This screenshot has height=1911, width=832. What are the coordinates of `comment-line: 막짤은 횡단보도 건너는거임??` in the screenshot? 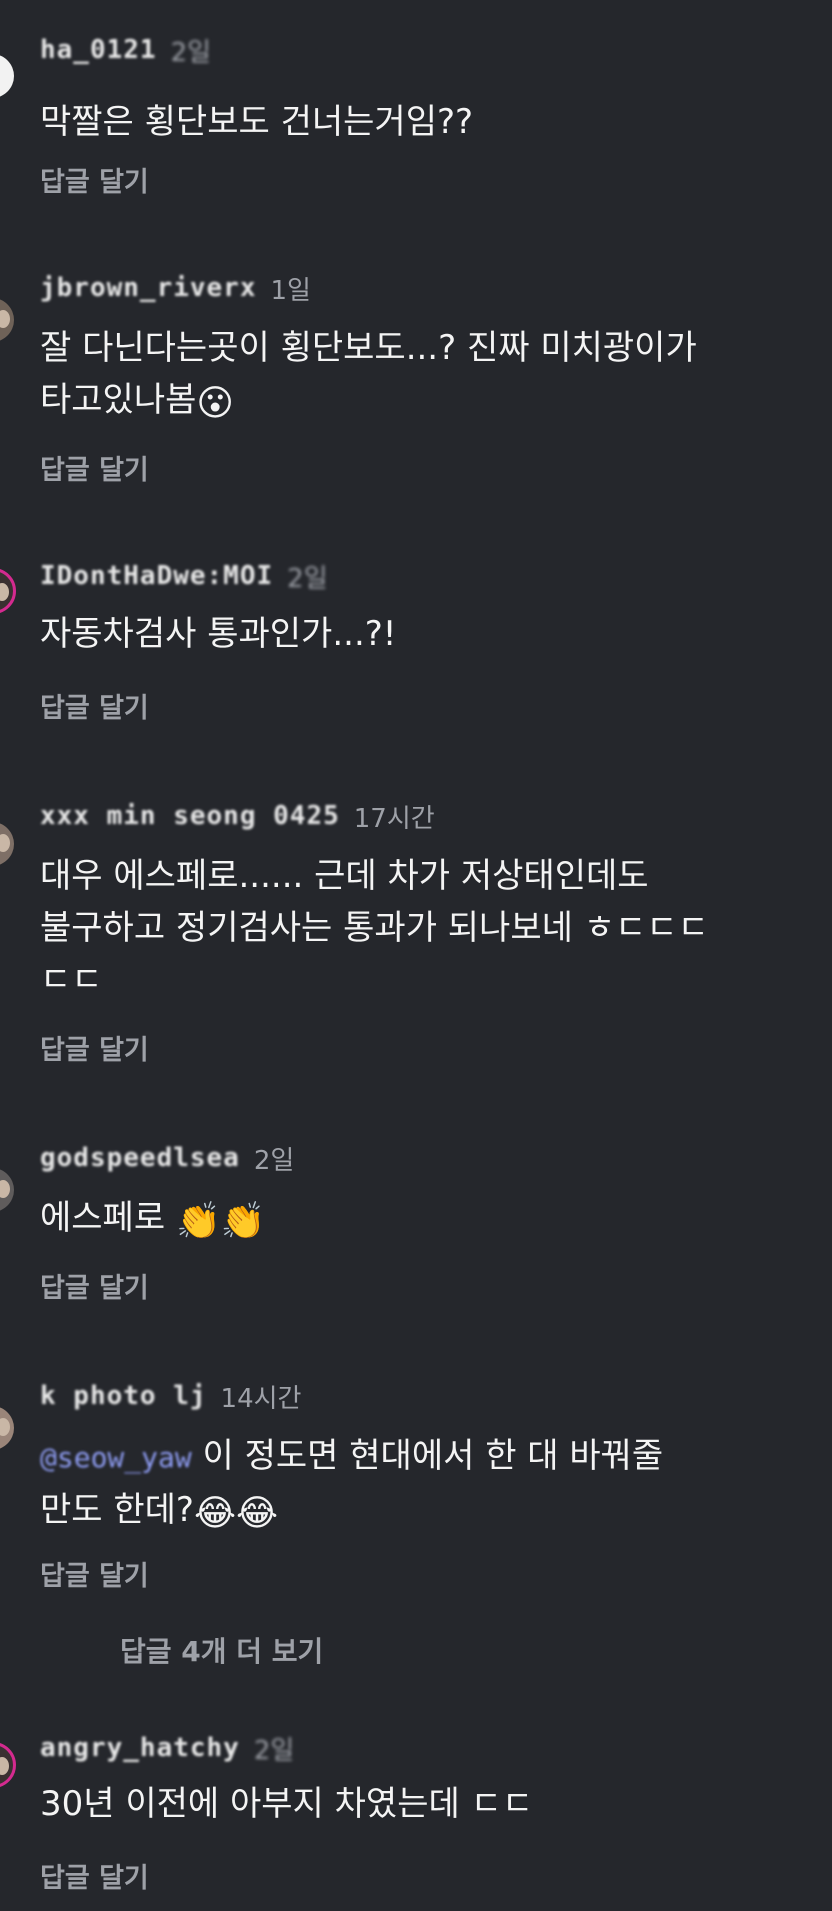 It's located at (257, 122).